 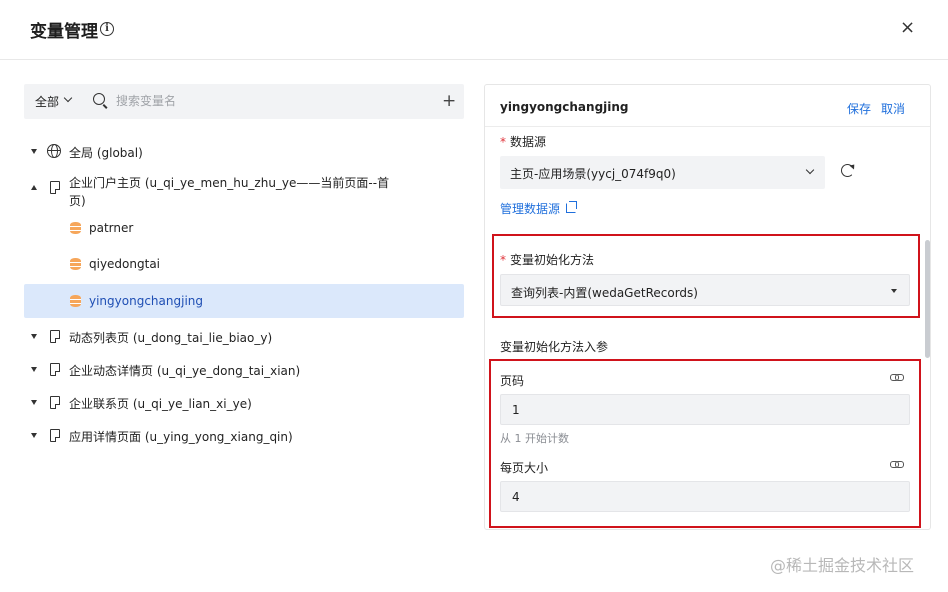 What do you see at coordinates (859, 108) in the screenshot?
I see `save-button: 保存` at bounding box center [859, 108].